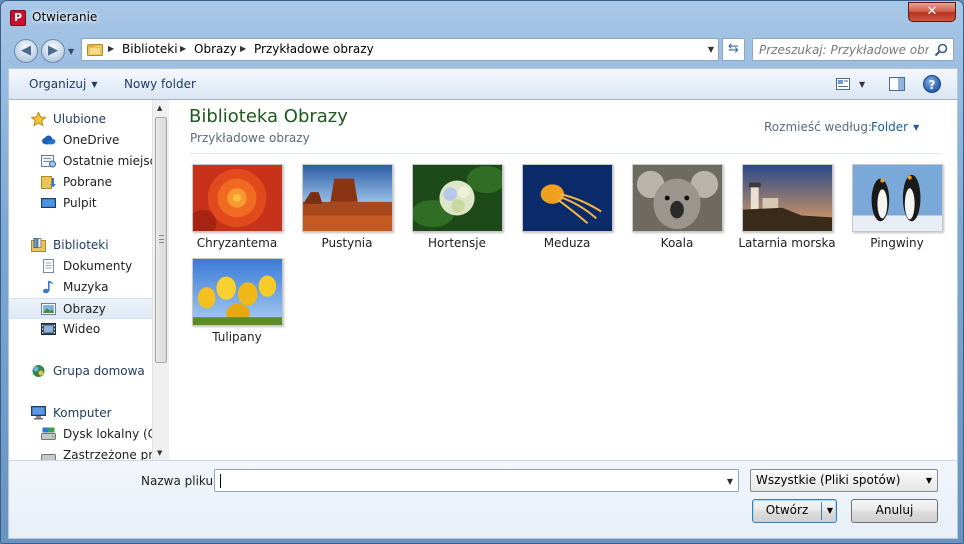 The height and width of the screenshot is (544, 964). I want to click on new-folder-button: Nowy folder, so click(160, 84).